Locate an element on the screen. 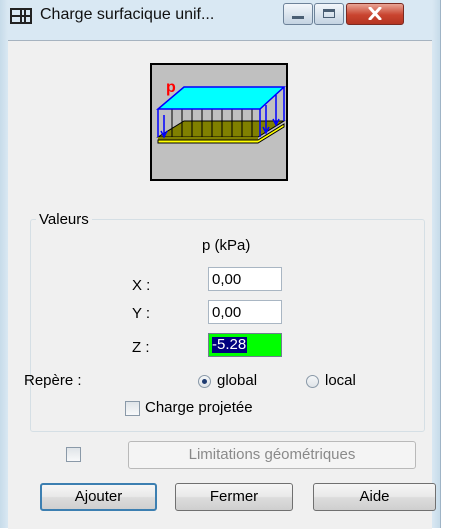 The image size is (455, 529). z-label: Z : is located at coordinates (141, 347).